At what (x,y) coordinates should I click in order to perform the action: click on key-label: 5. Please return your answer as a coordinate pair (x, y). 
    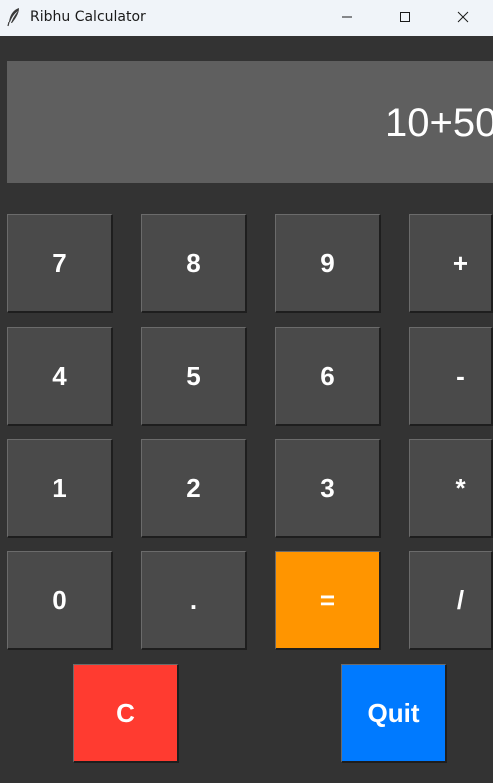
    Looking at the image, I should click on (193, 375).